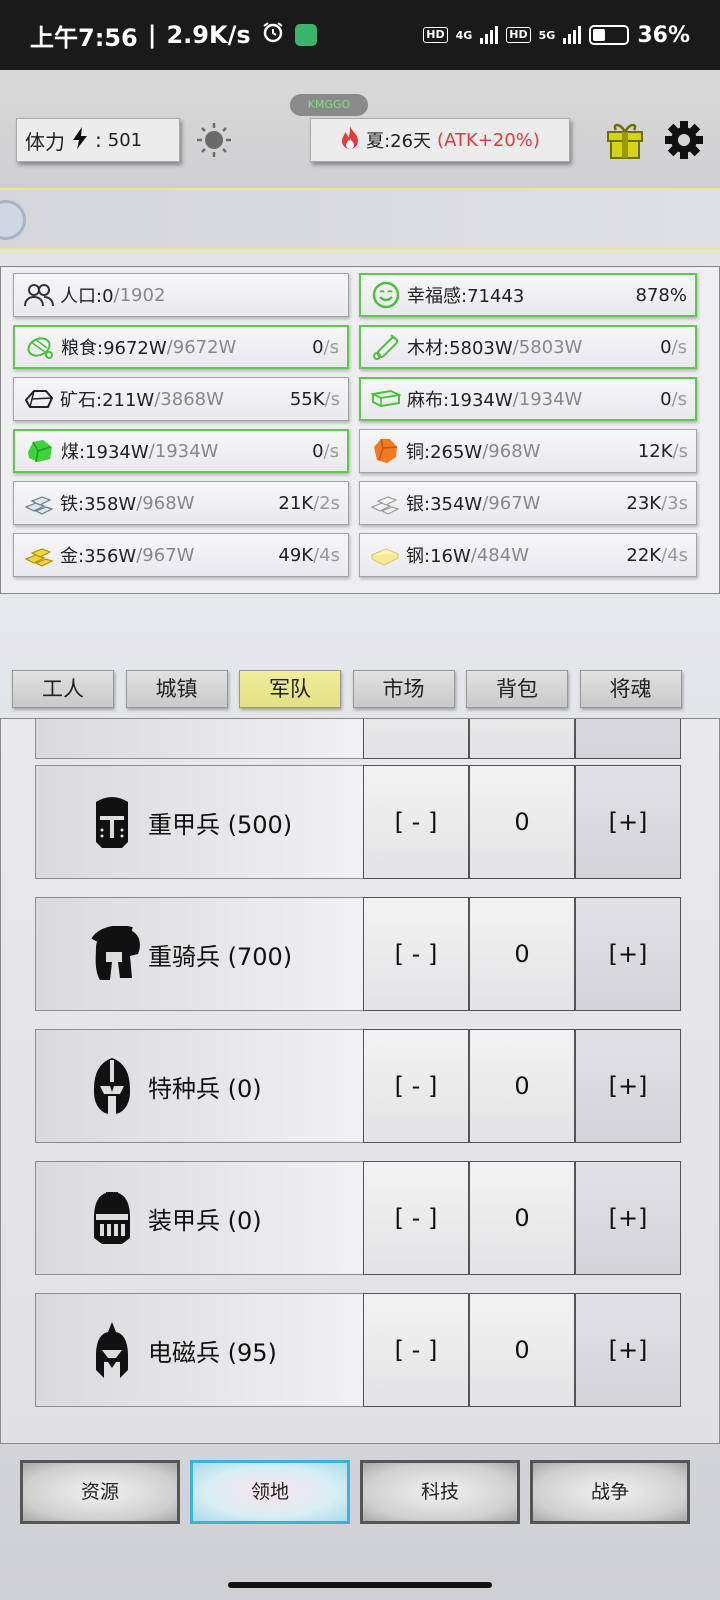  What do you see at coordinates (518, 35) in the screenshot?
I see `hd-icon-2: HD` at bounding box center [518, 35].